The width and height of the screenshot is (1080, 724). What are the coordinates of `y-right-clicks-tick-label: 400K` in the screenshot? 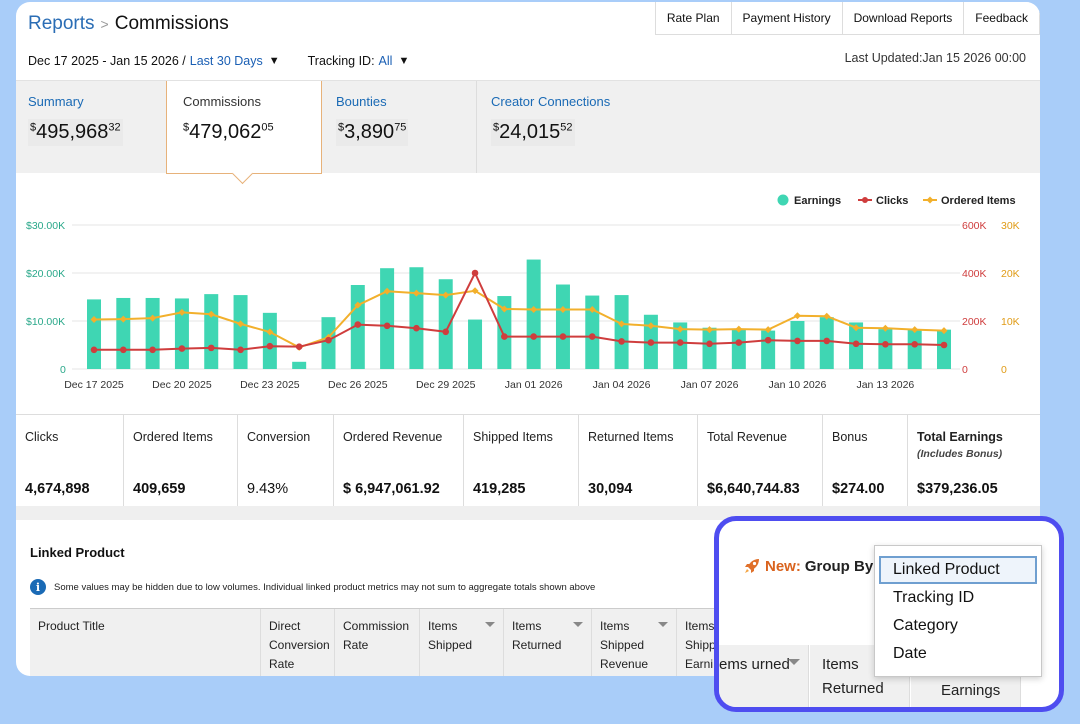 It's located at (974, 274).